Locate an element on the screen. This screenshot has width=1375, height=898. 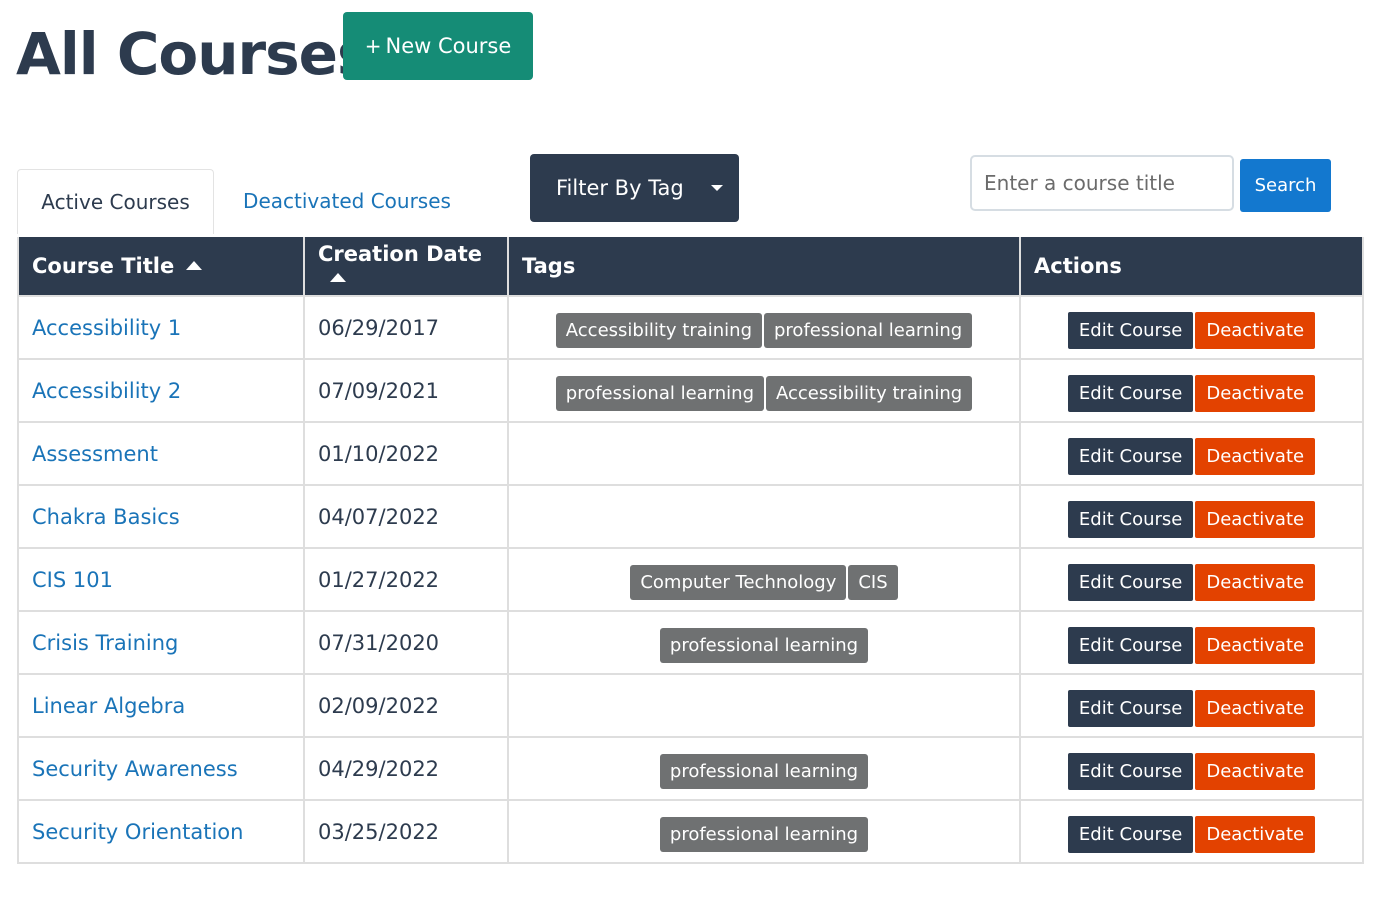
caret-down-icon is located at coordinates (717, 188).